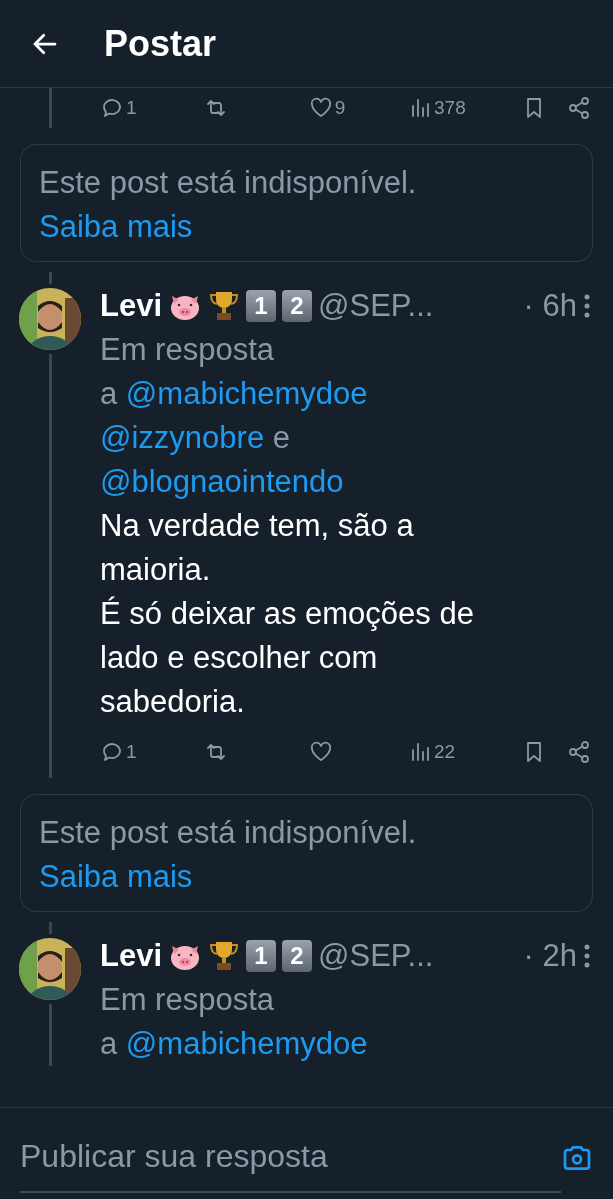  What do you see at coordinates (234, 1022) in the screenshot?
I see `reply-context: Em resposta a @mabichemydoe` at bounding box center [234, 1022].